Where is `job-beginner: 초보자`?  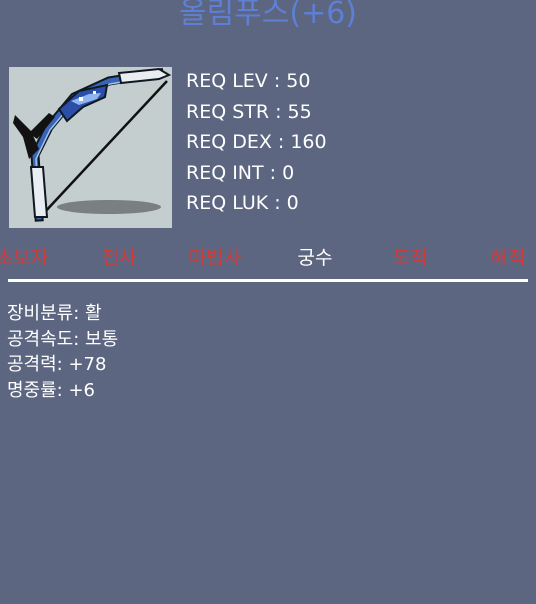
job-beginner: 초보자 is located at coordinates (24, 258).